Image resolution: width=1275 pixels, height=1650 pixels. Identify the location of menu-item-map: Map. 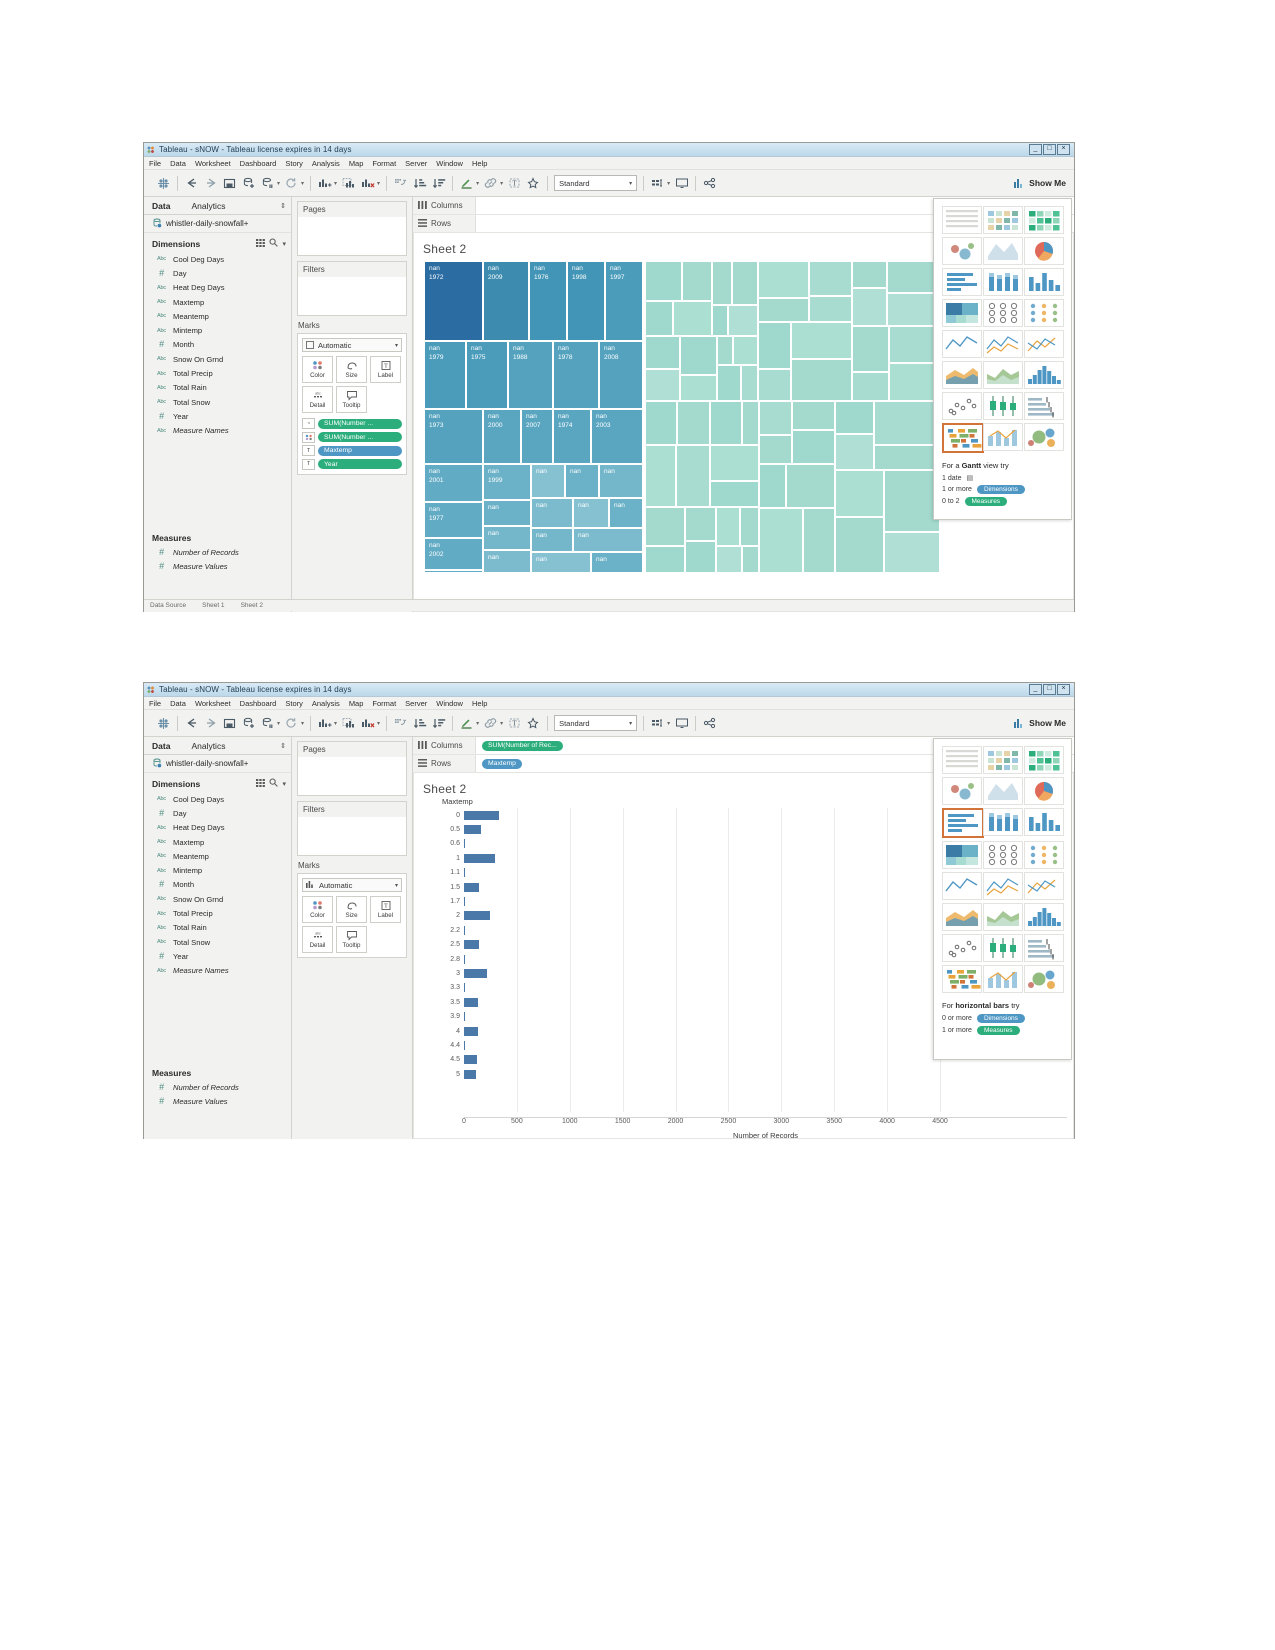
(356, 703).